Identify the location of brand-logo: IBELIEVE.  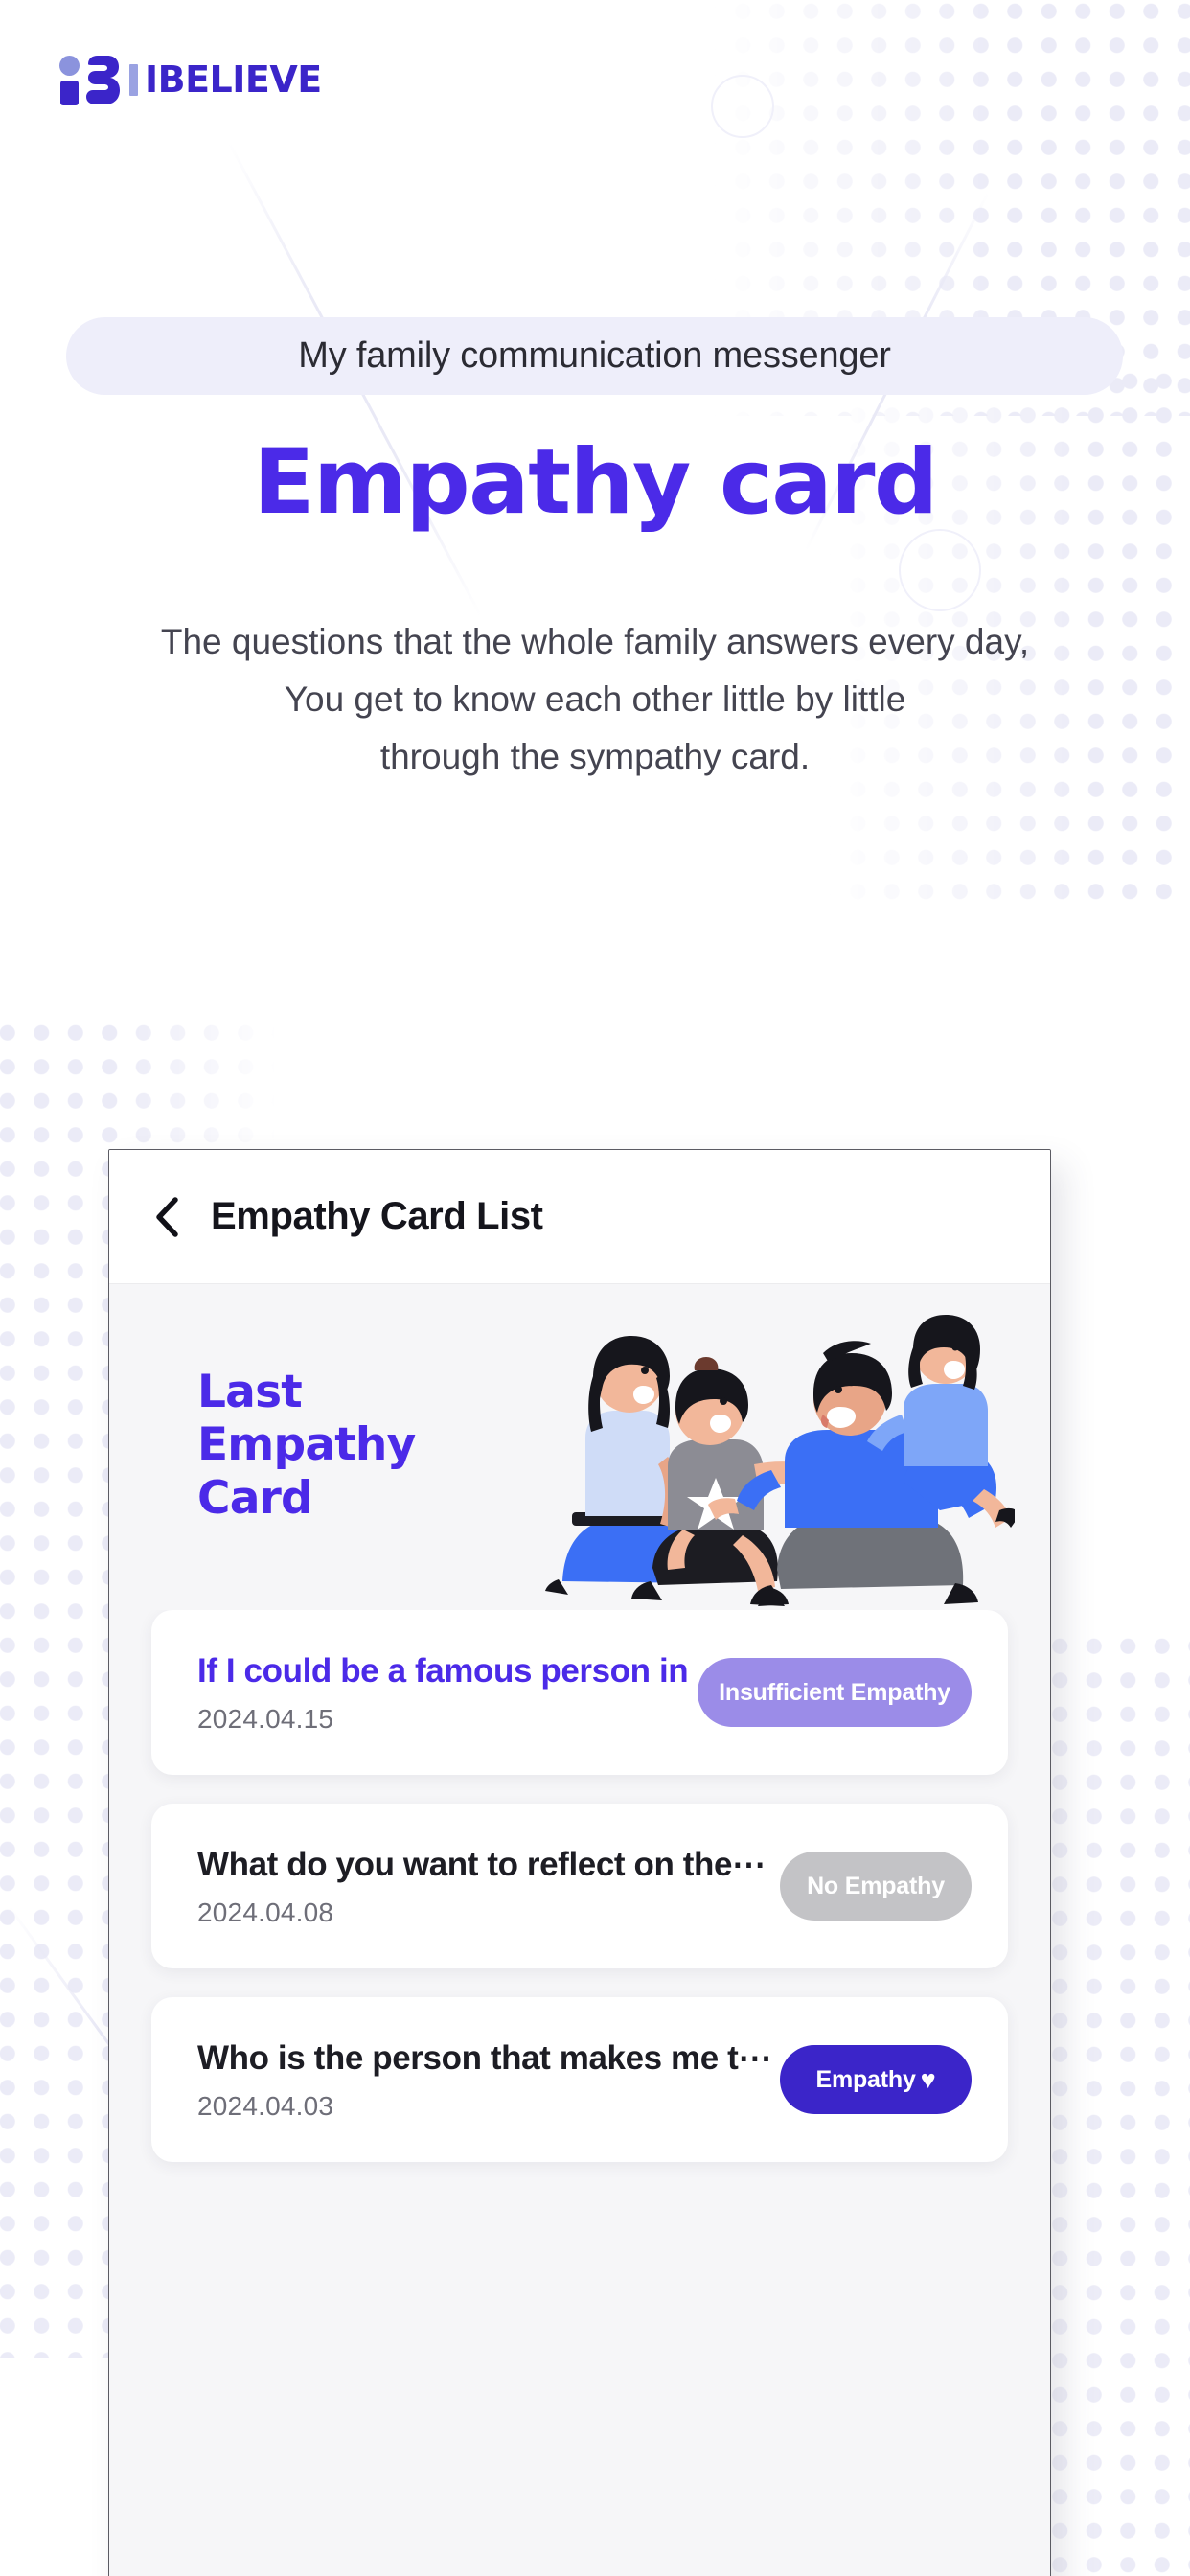
(191, 79).